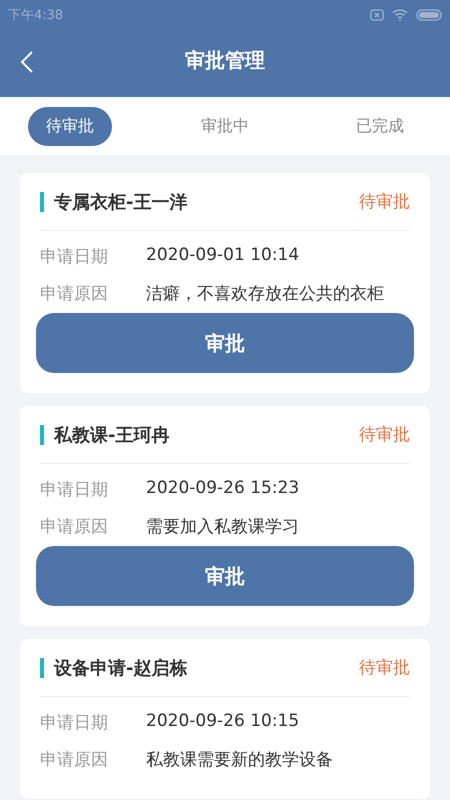 This screenshot has height=800, width=450. Describe the element at coordinates (265, 294) in the screenshot. I see `field-value: 洁癖，不喜欢存放在公共的衣柜` at that location.